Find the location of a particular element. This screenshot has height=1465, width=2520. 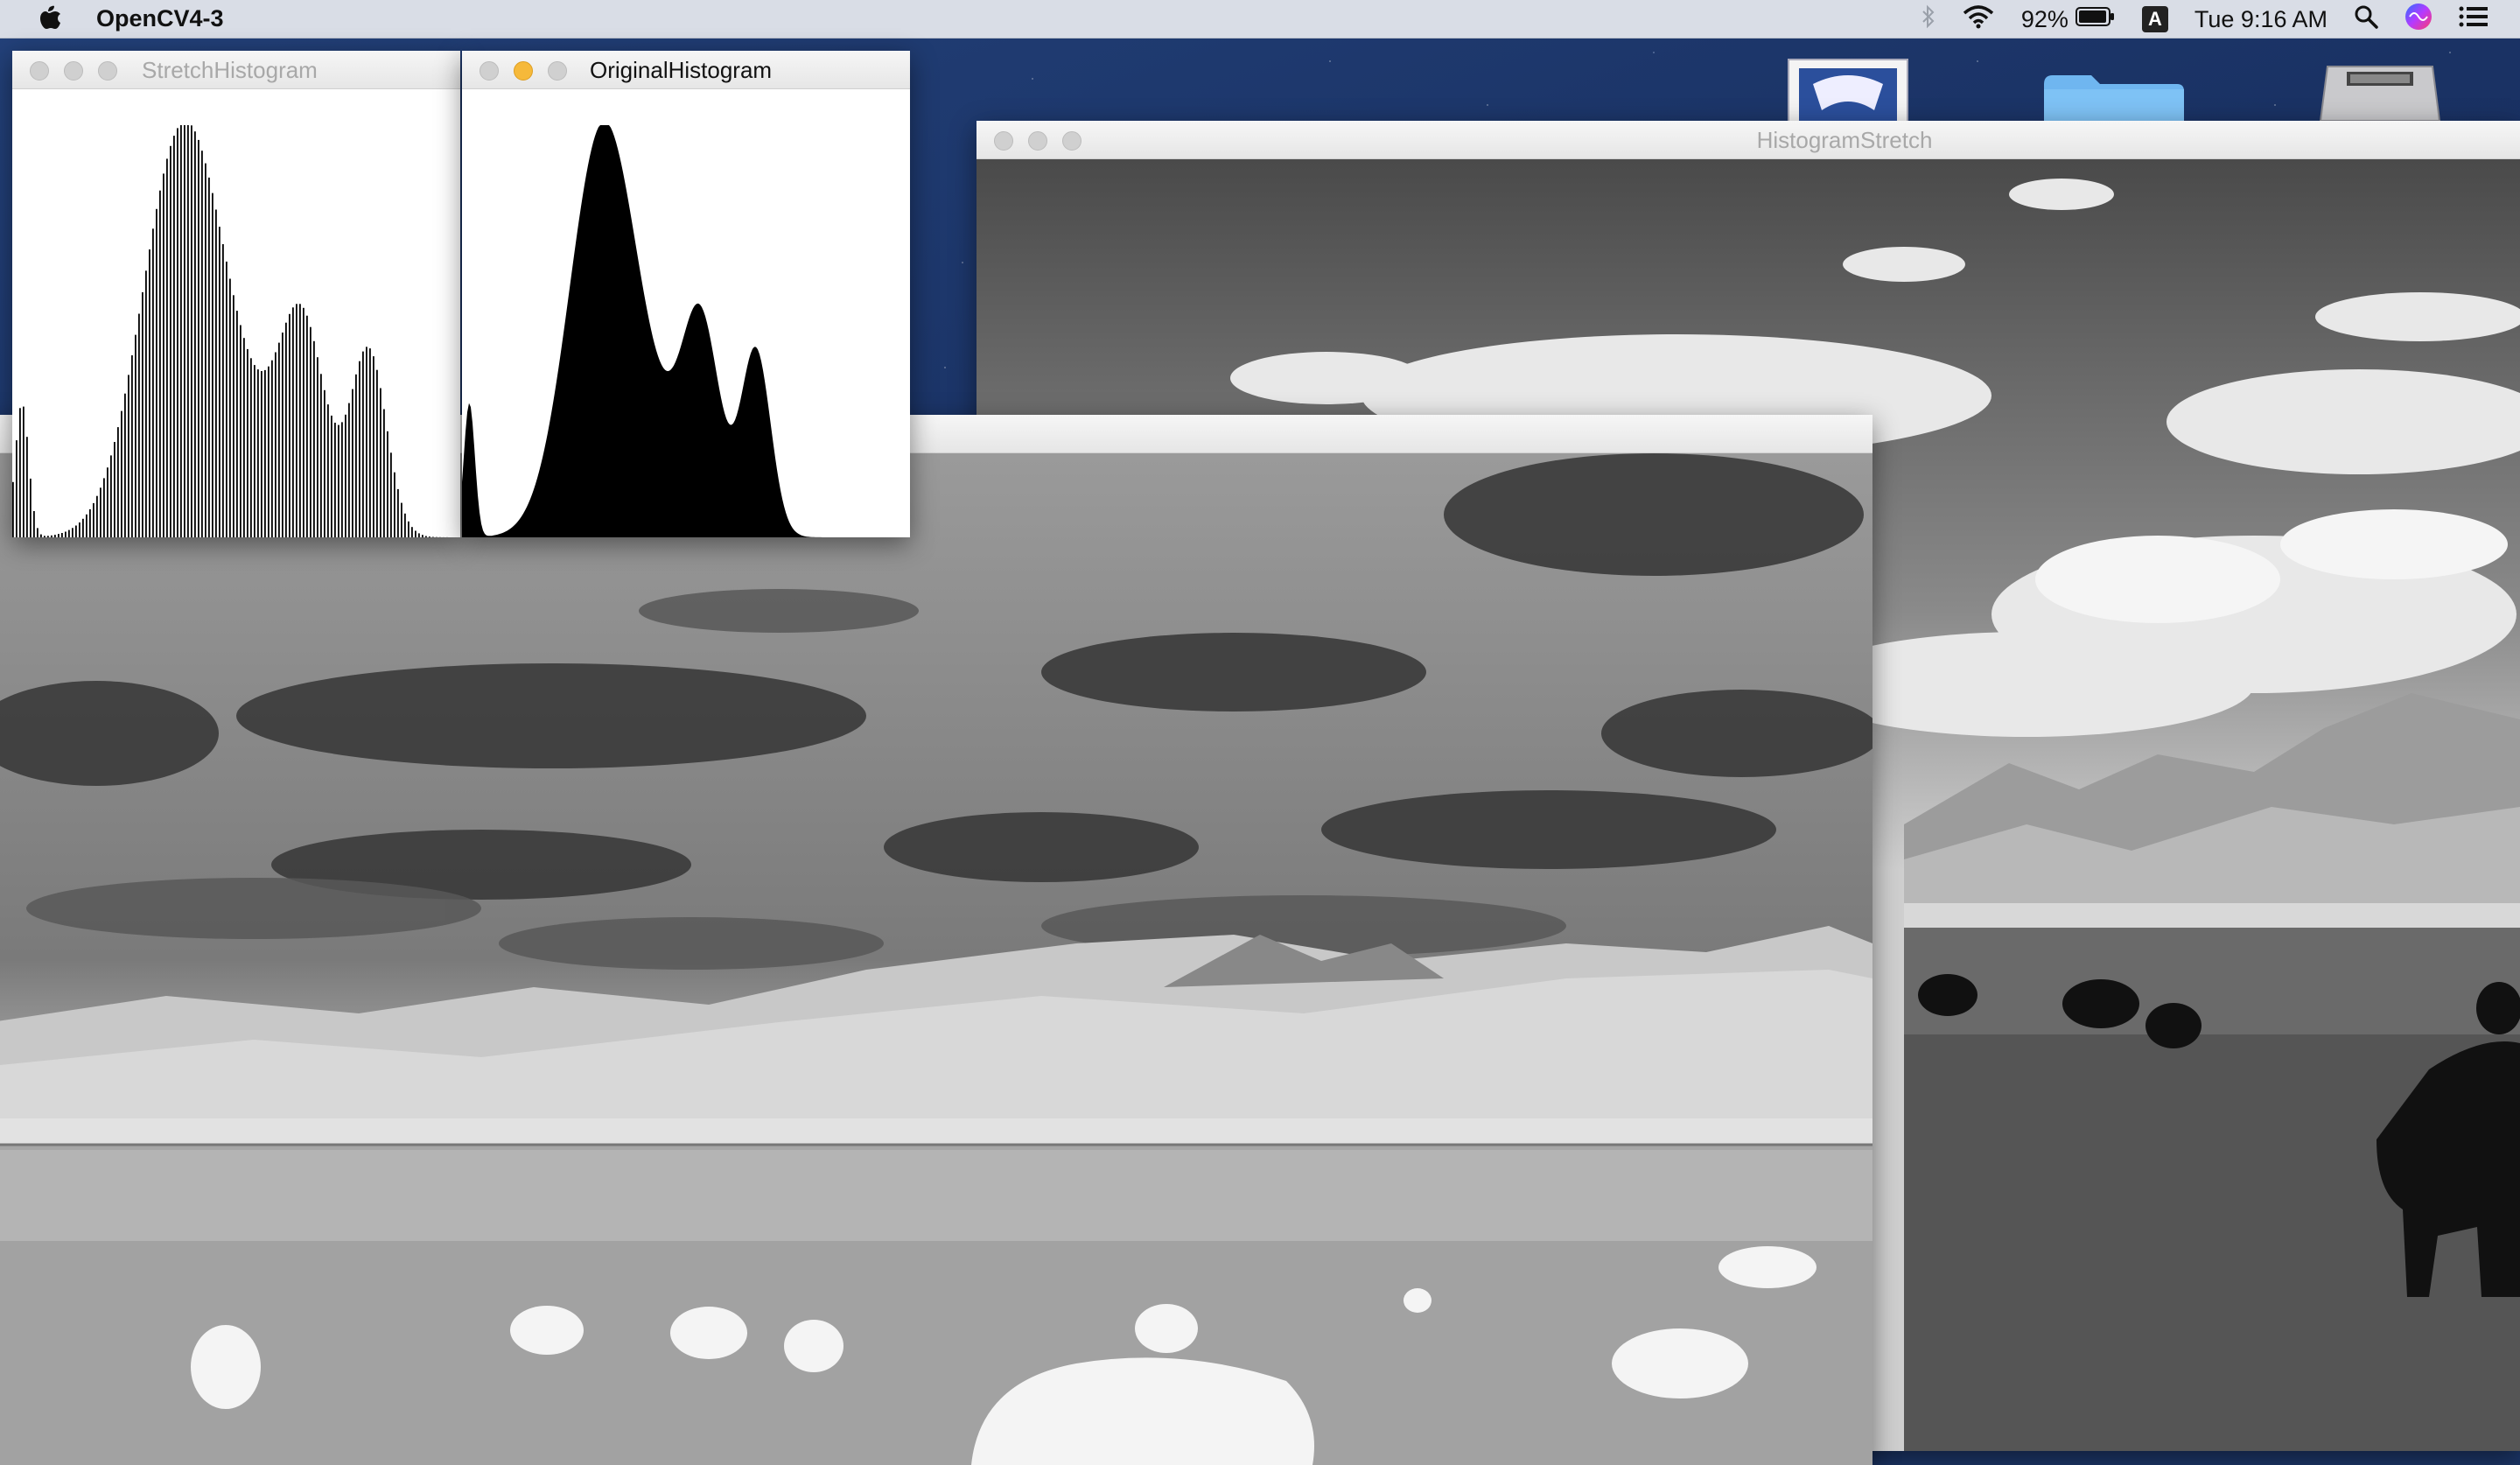

input-source-icon: A is located at coordinates (2155, 19).